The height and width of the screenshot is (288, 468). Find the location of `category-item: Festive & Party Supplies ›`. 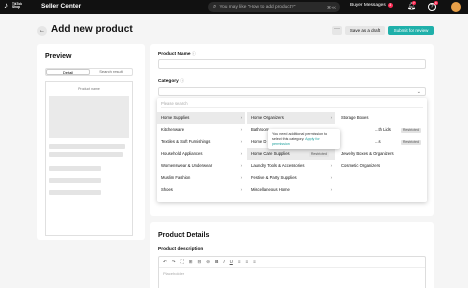

category-item: Festive & Party Supplies › is located at coordinates (291, 178).